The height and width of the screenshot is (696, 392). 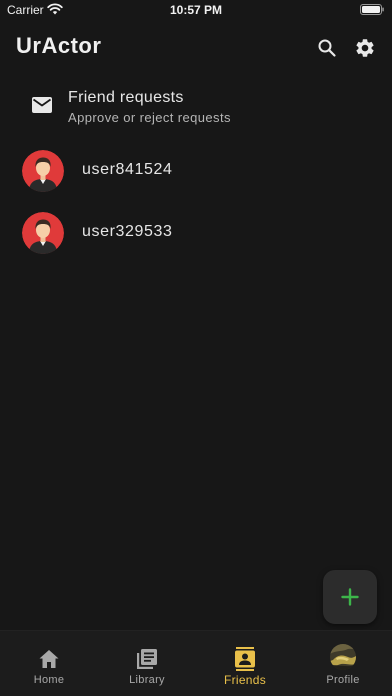 What do you see at coordinates (343, 680) in the screenshot?
I see `nav-profile-label: Profile` at bounding box center [343, 680].